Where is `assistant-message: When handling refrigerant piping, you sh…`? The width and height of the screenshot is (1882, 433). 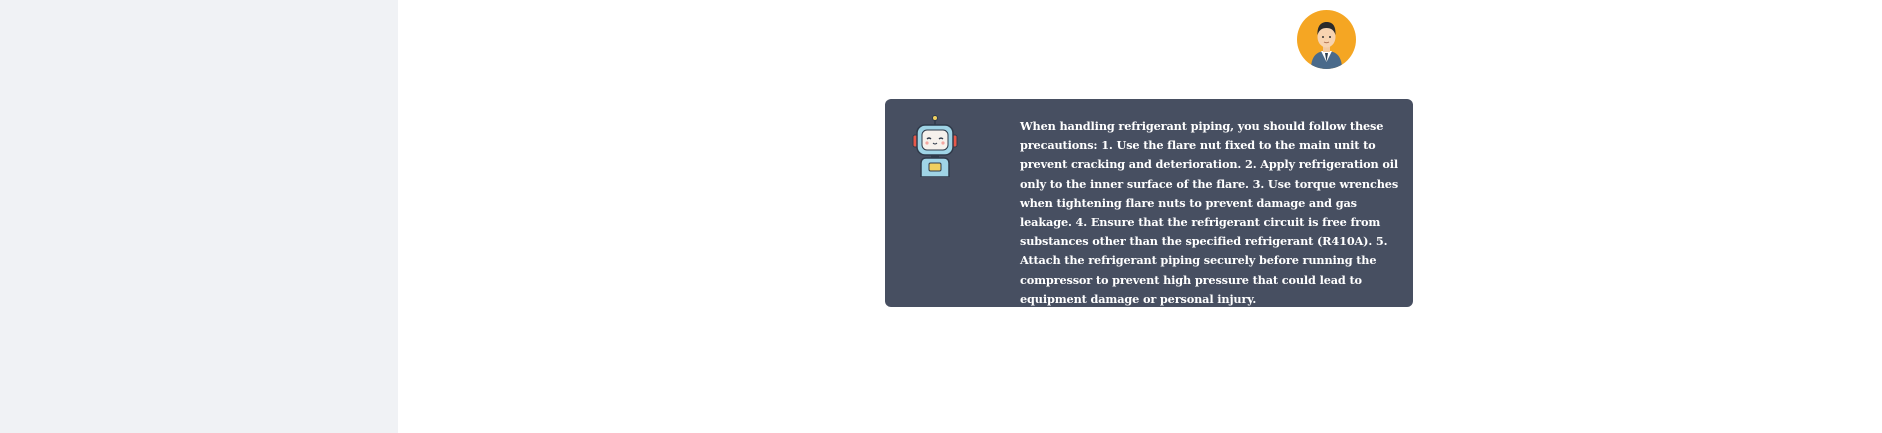
assistant-message: When handling refrigerant piping, you sh… is located at coordinates (1149, 203).